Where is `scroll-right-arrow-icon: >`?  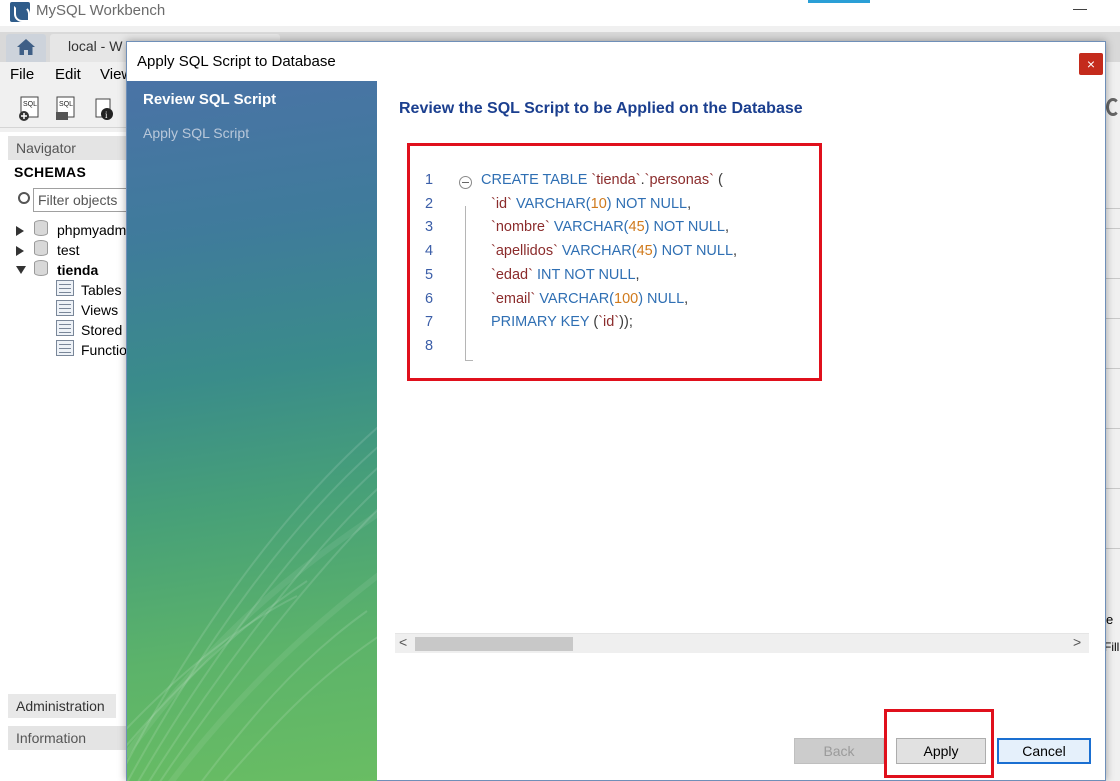
scroll-right-arrow-icon: > is located at coordinates (1077, 642).